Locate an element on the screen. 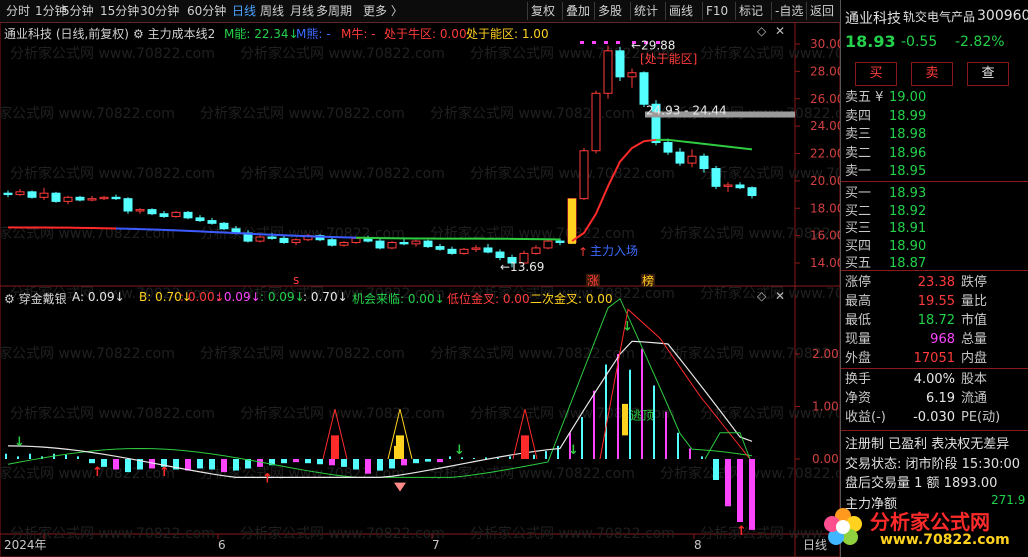 This screenshot has width=1028, height=557. quote-row-value: 18.98 is located at coordinates (908, 134).